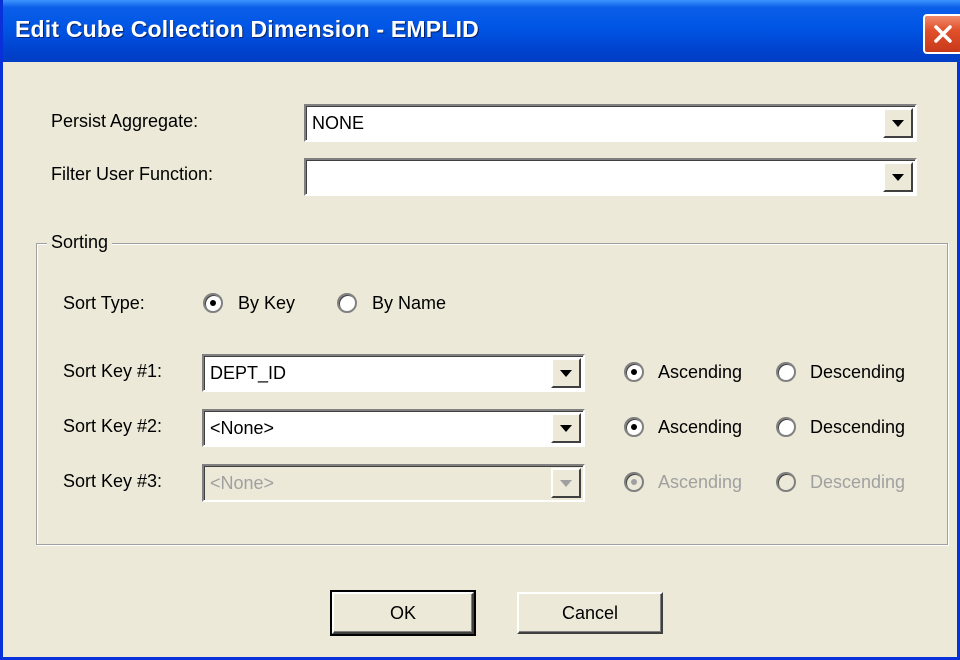 This screenshot has height=660, width=960. I want to click on sort-type-by-name-label: By Name, so click(409, 303).